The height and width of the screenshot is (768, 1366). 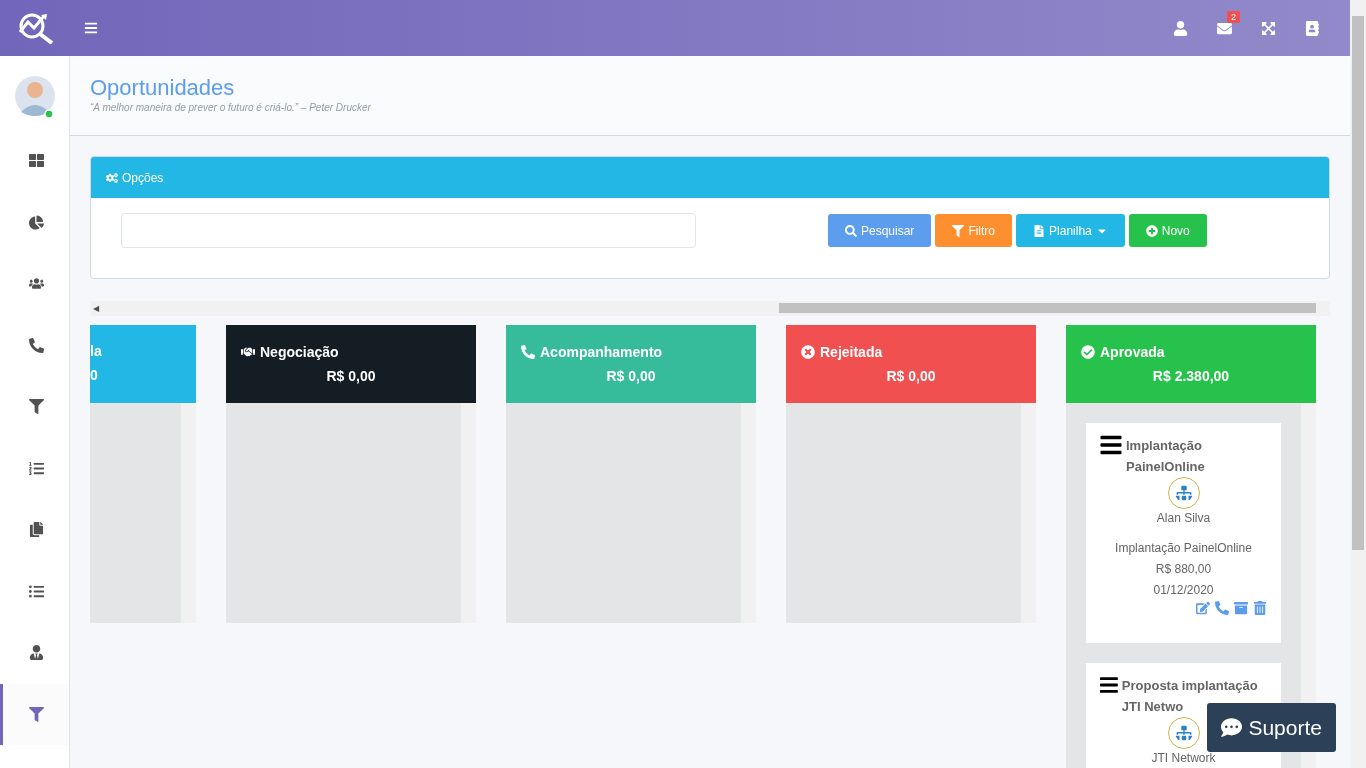 I want to click on card-title: Implantação PainelOnline, so click(x=1166, y=456).